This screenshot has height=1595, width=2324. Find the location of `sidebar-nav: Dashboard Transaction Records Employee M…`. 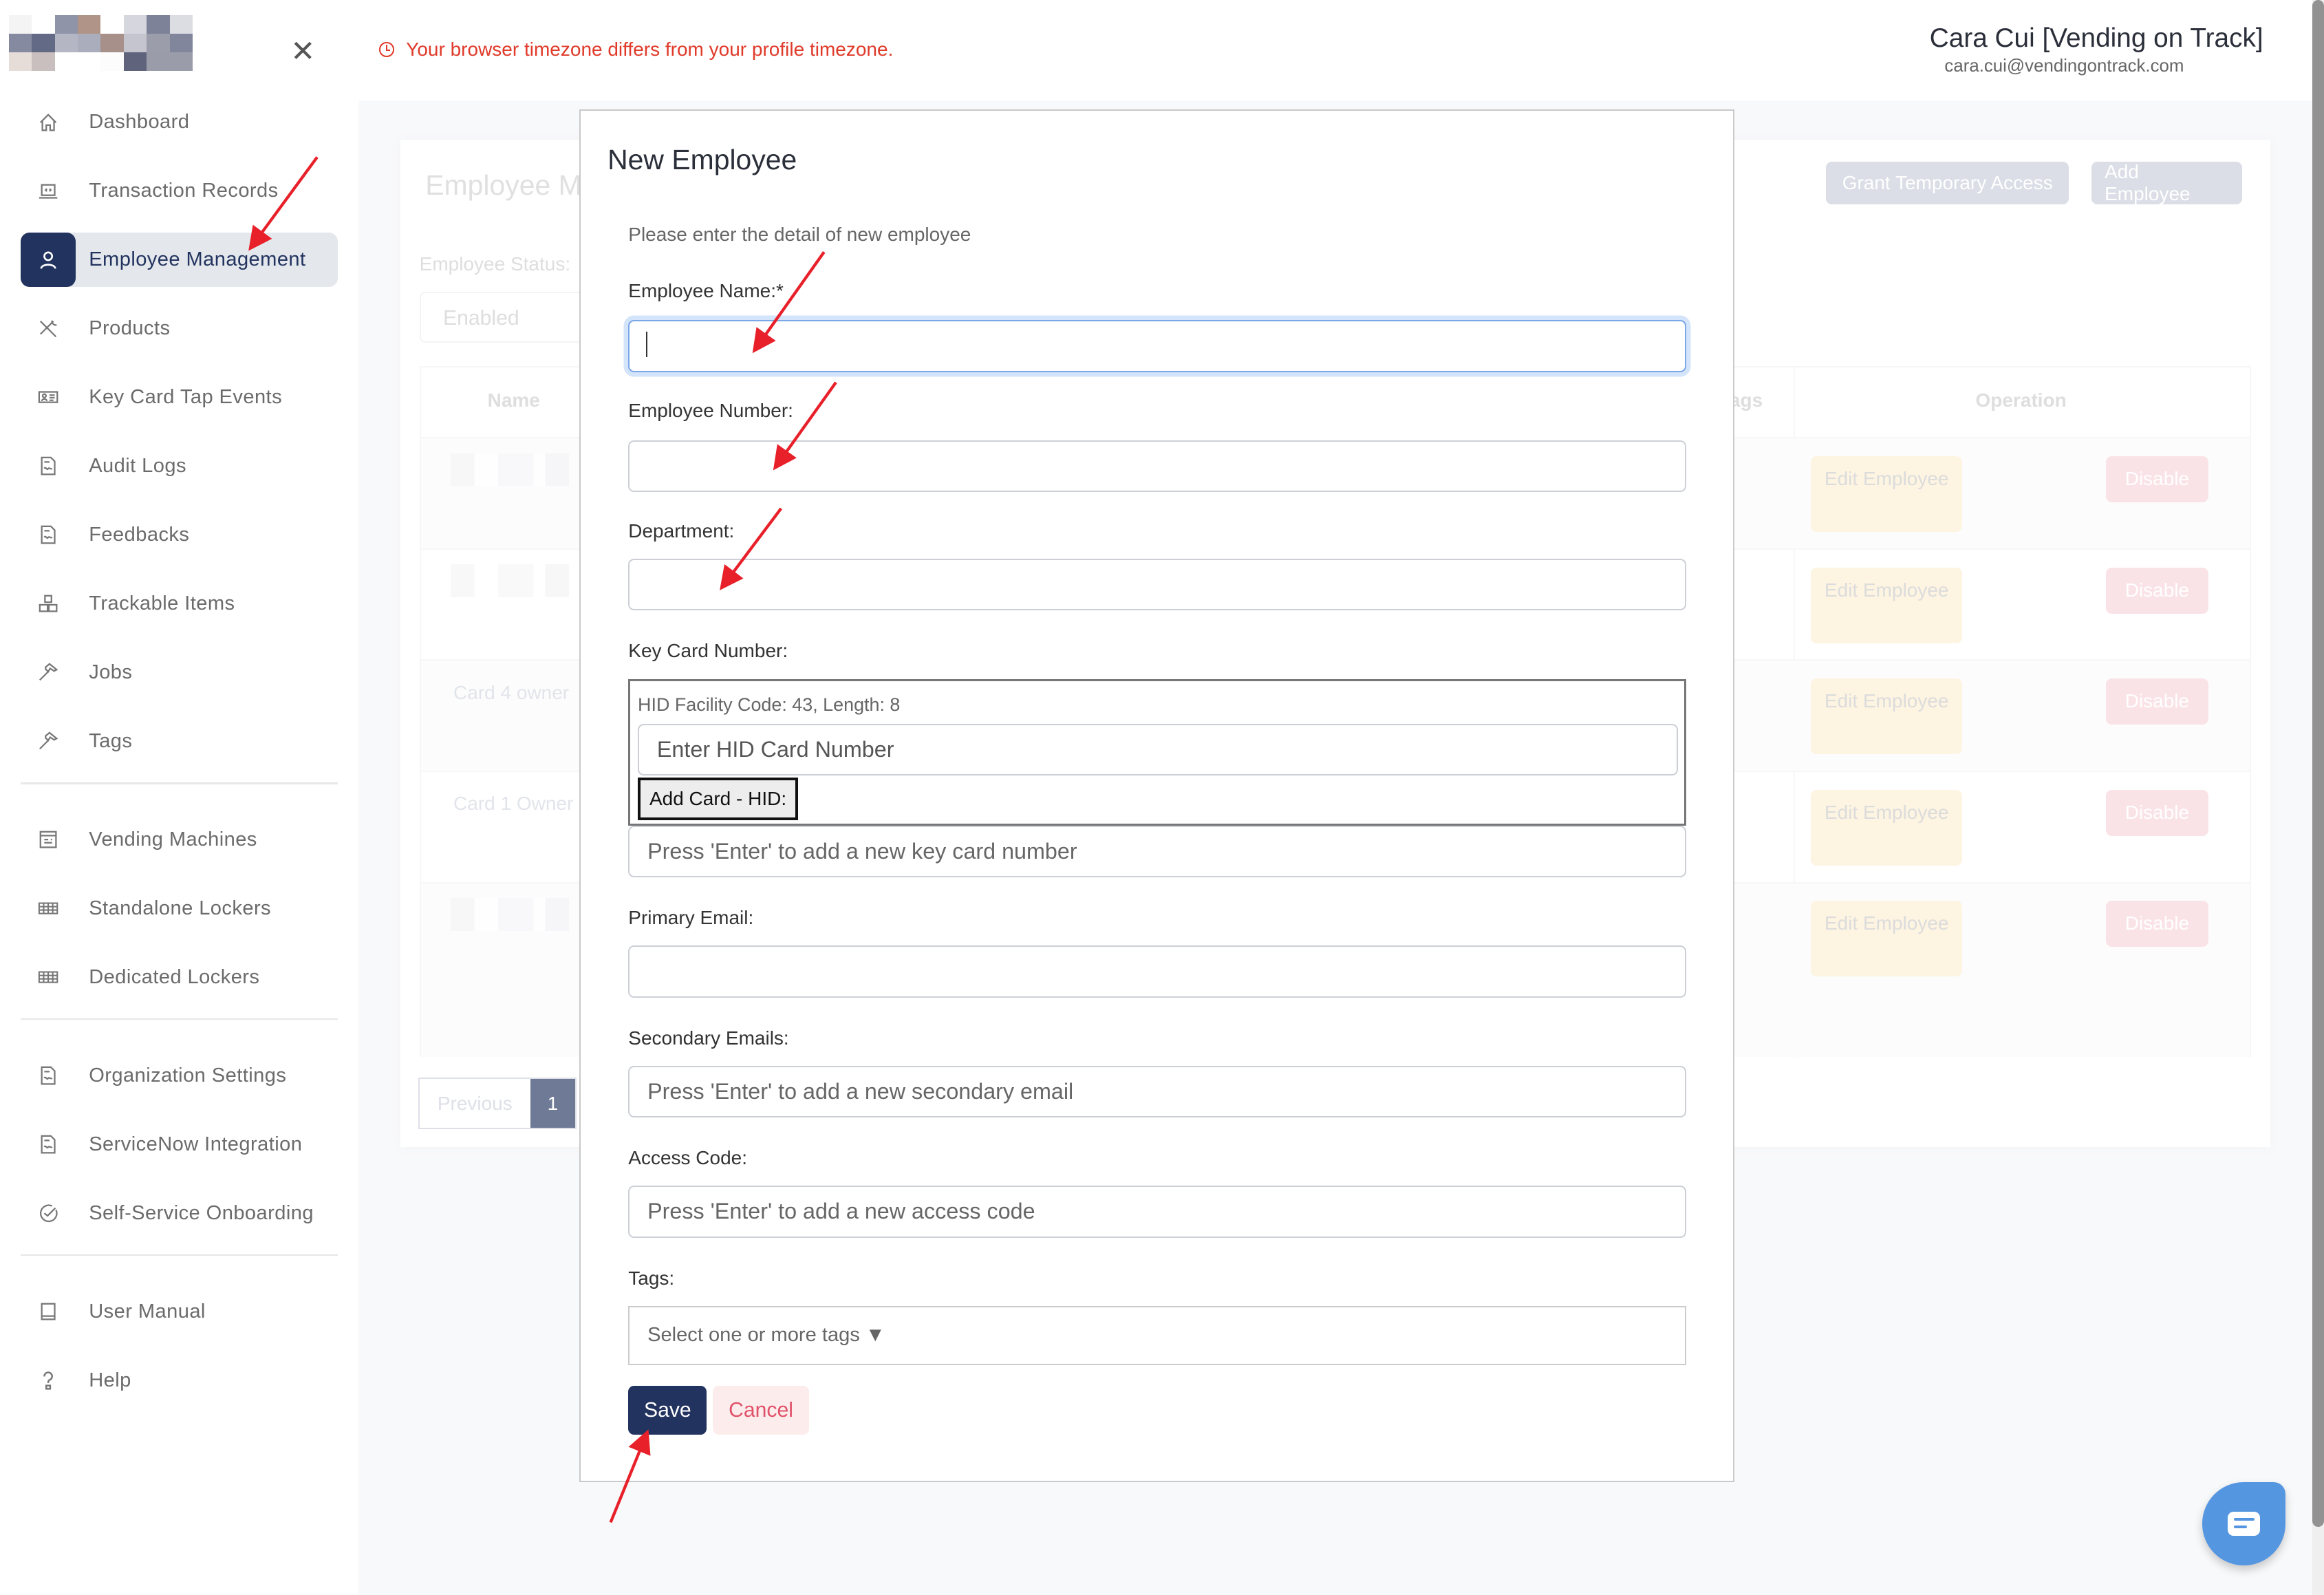

sidebar-nav: Dashboard Transaction Records Employee M… is located at coordinates (179, 758).